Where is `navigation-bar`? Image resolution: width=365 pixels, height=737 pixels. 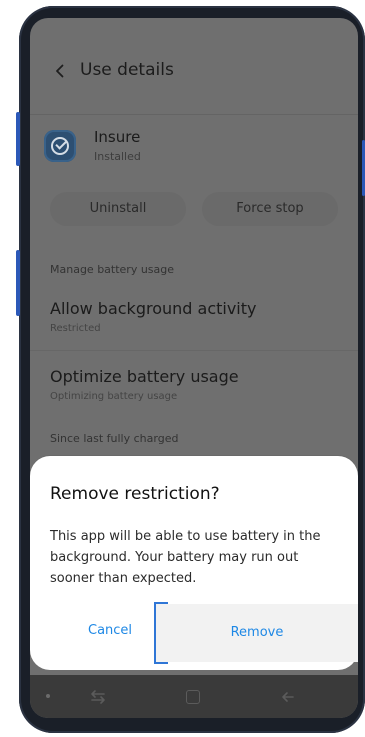 navigation-bar is located at coordinates (194, 696).